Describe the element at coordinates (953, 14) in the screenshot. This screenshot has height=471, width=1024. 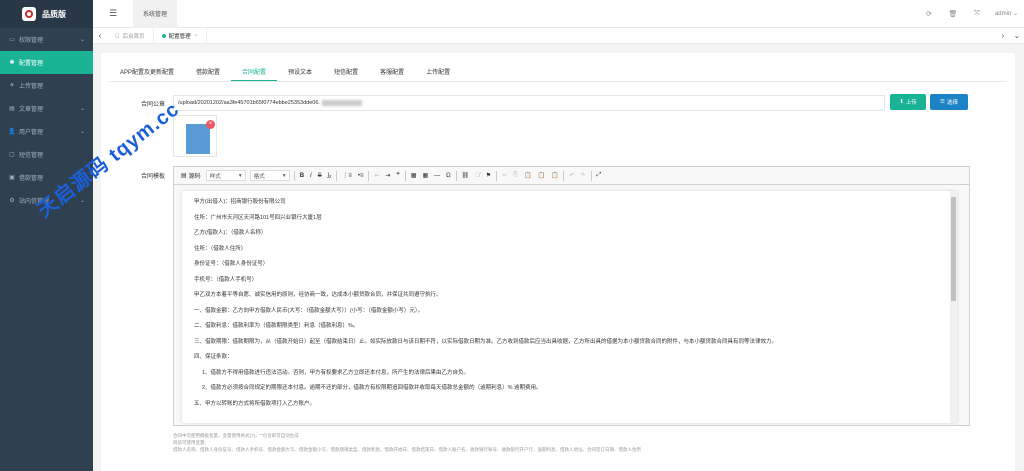
I see `trash-icon: 🗑` at that location.